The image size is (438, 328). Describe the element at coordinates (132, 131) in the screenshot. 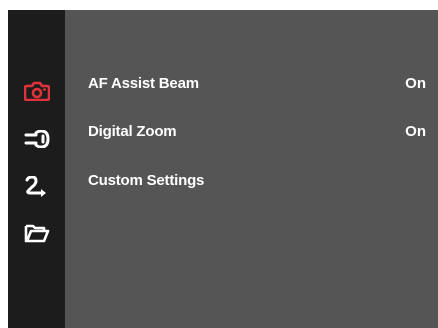

I see `menu-item-label: Digital Zoom` at that location.